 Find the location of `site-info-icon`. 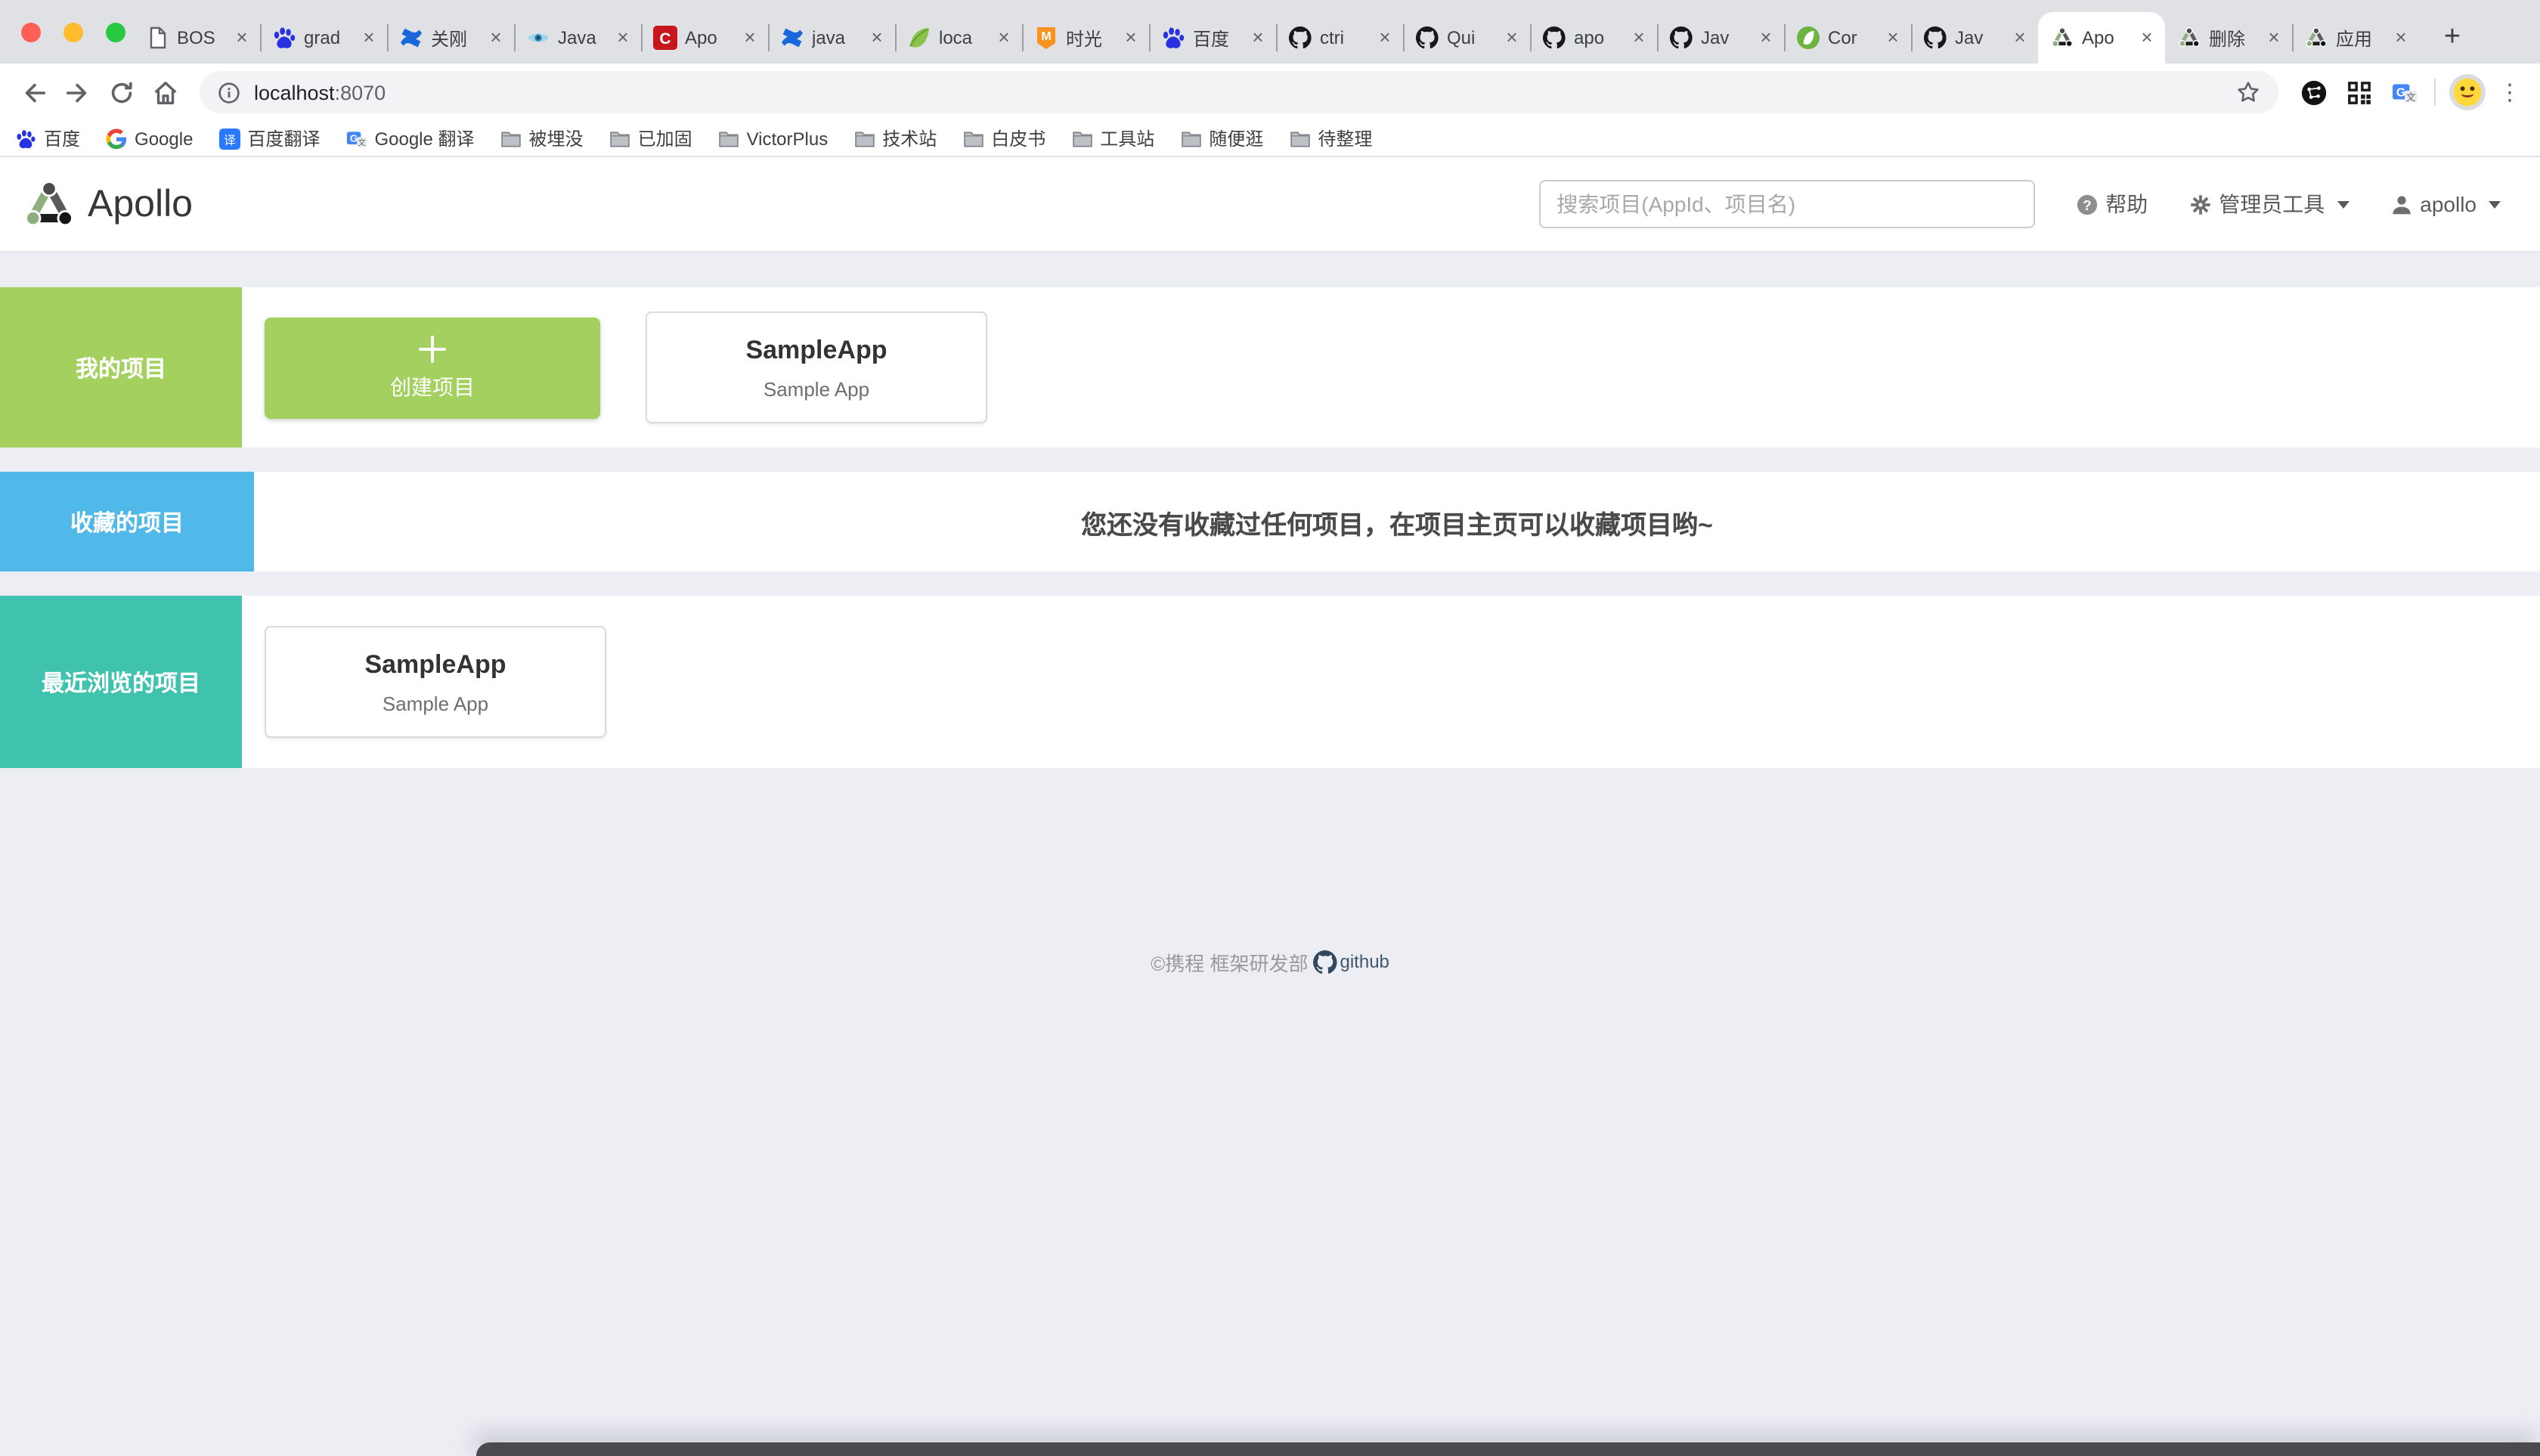

site-info-icon is located at coordinates (229, 92).